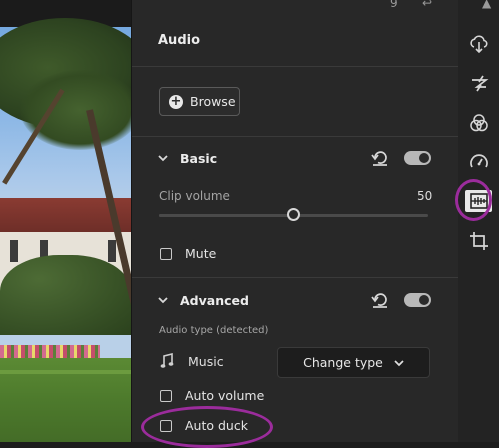 The height and width of the screenshot is (448, 499). Describe the element at coordinates (417, 300) in the screenshot. I see `advanced-toggle` at that location.